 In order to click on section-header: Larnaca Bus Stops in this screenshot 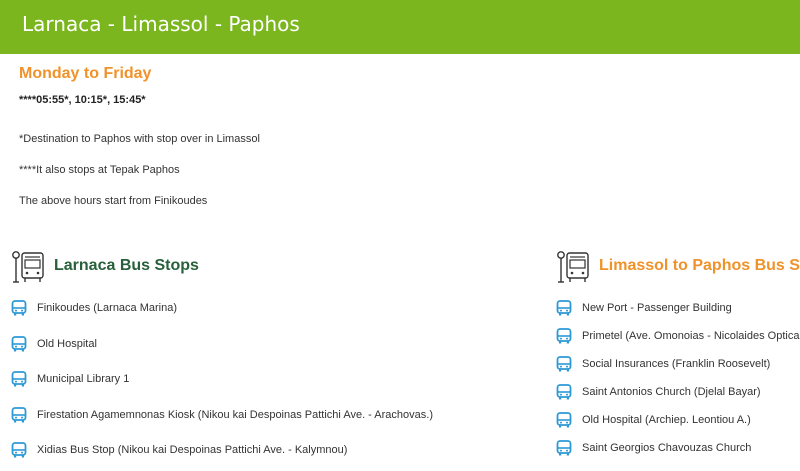, I will do `click(271, 267)`.